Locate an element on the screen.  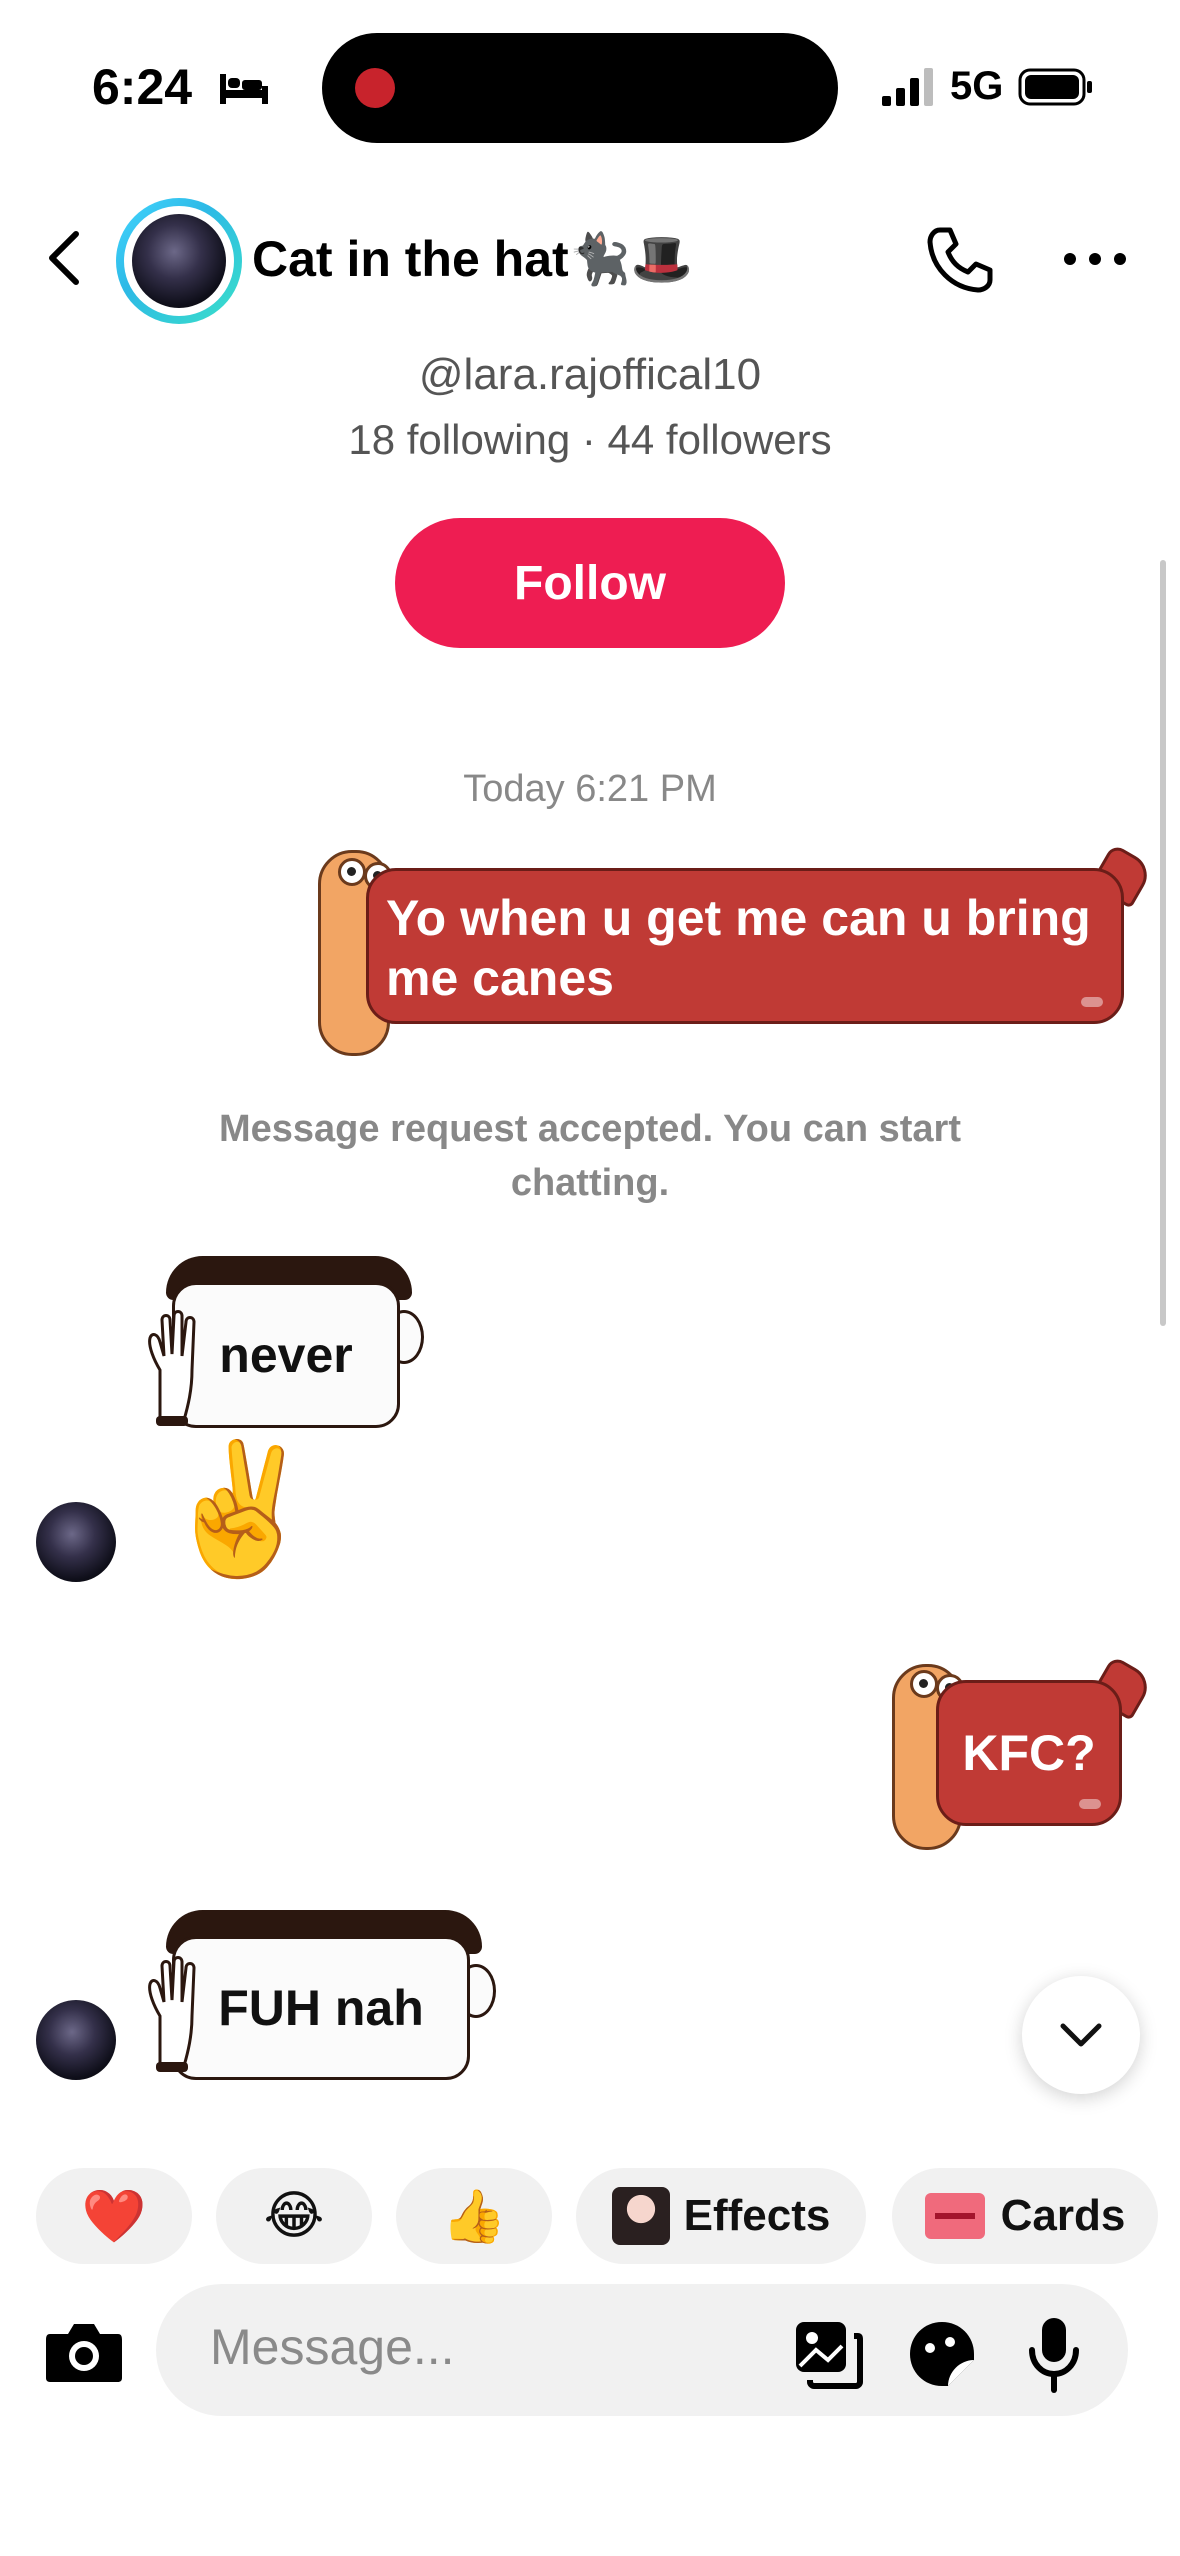
effects-thumbnail is located at coordinates (640, 2216).